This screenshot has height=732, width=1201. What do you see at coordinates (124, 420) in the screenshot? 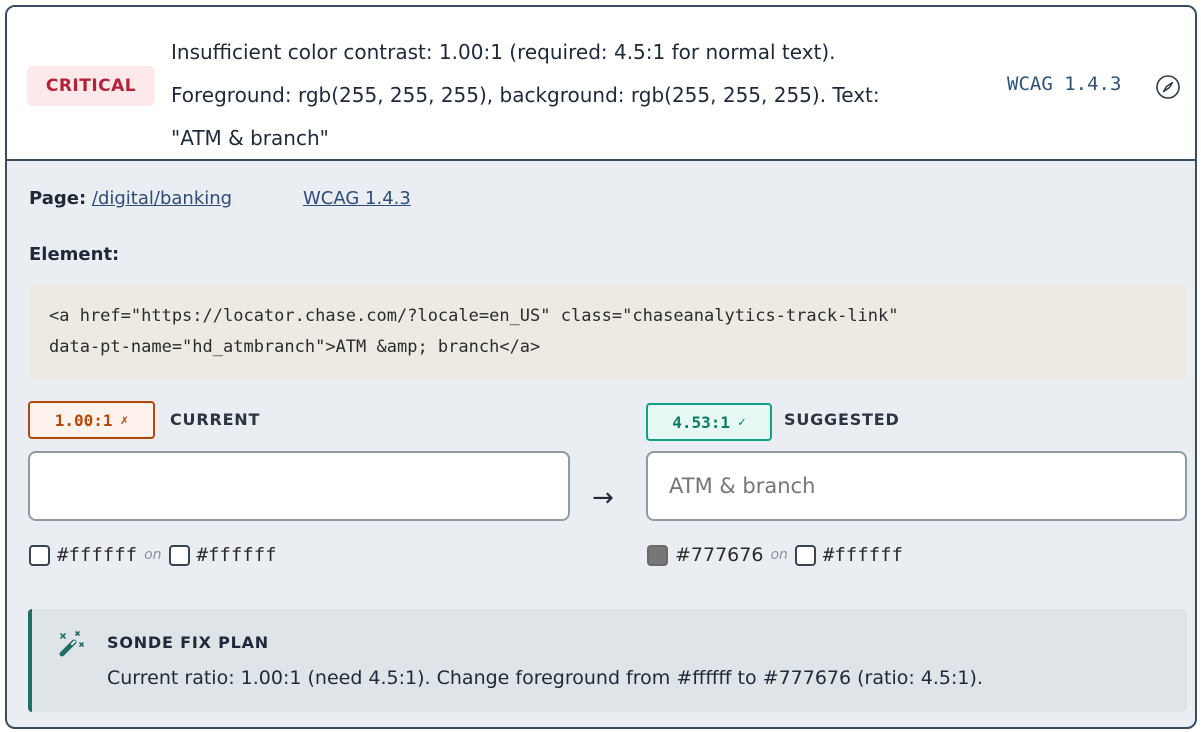
I see `fail-mark-icon: ✗` at bounding box center [124, 420].